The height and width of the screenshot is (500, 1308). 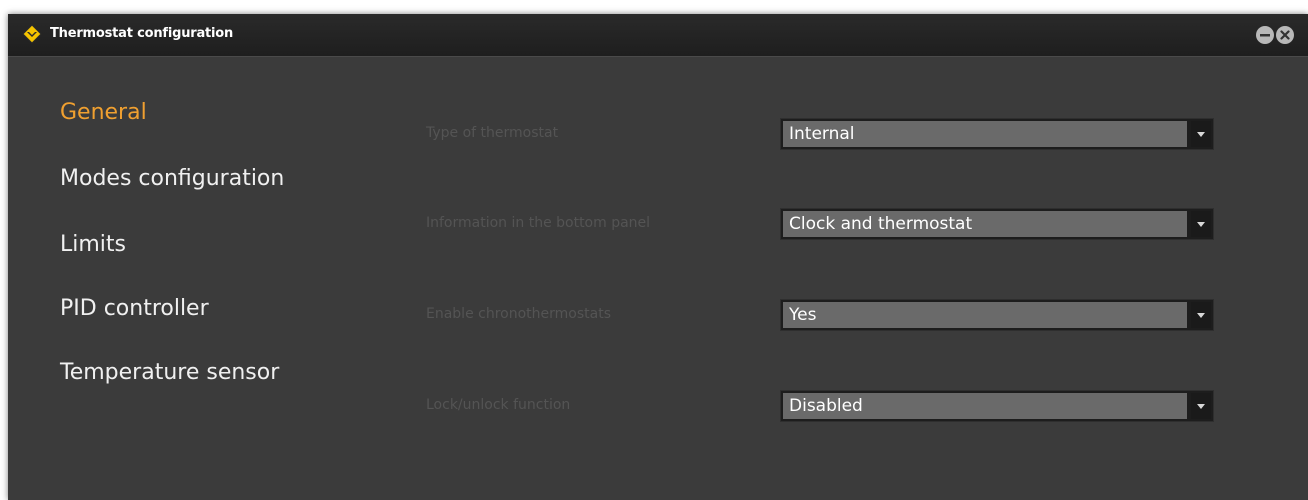 I want to click on title-bar: Thermostat configuration, so click(x=658, y=35).